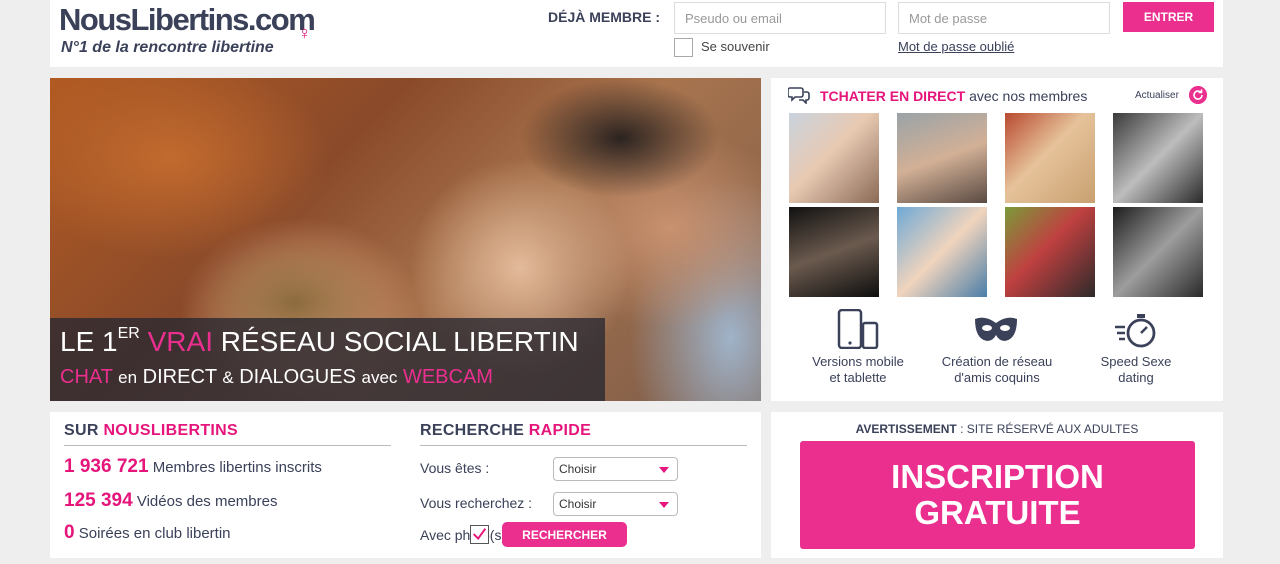 Image resolution: width=1280 pixels, height=564 pixels. I want to click on checkmark-icon, so click(479, 534).